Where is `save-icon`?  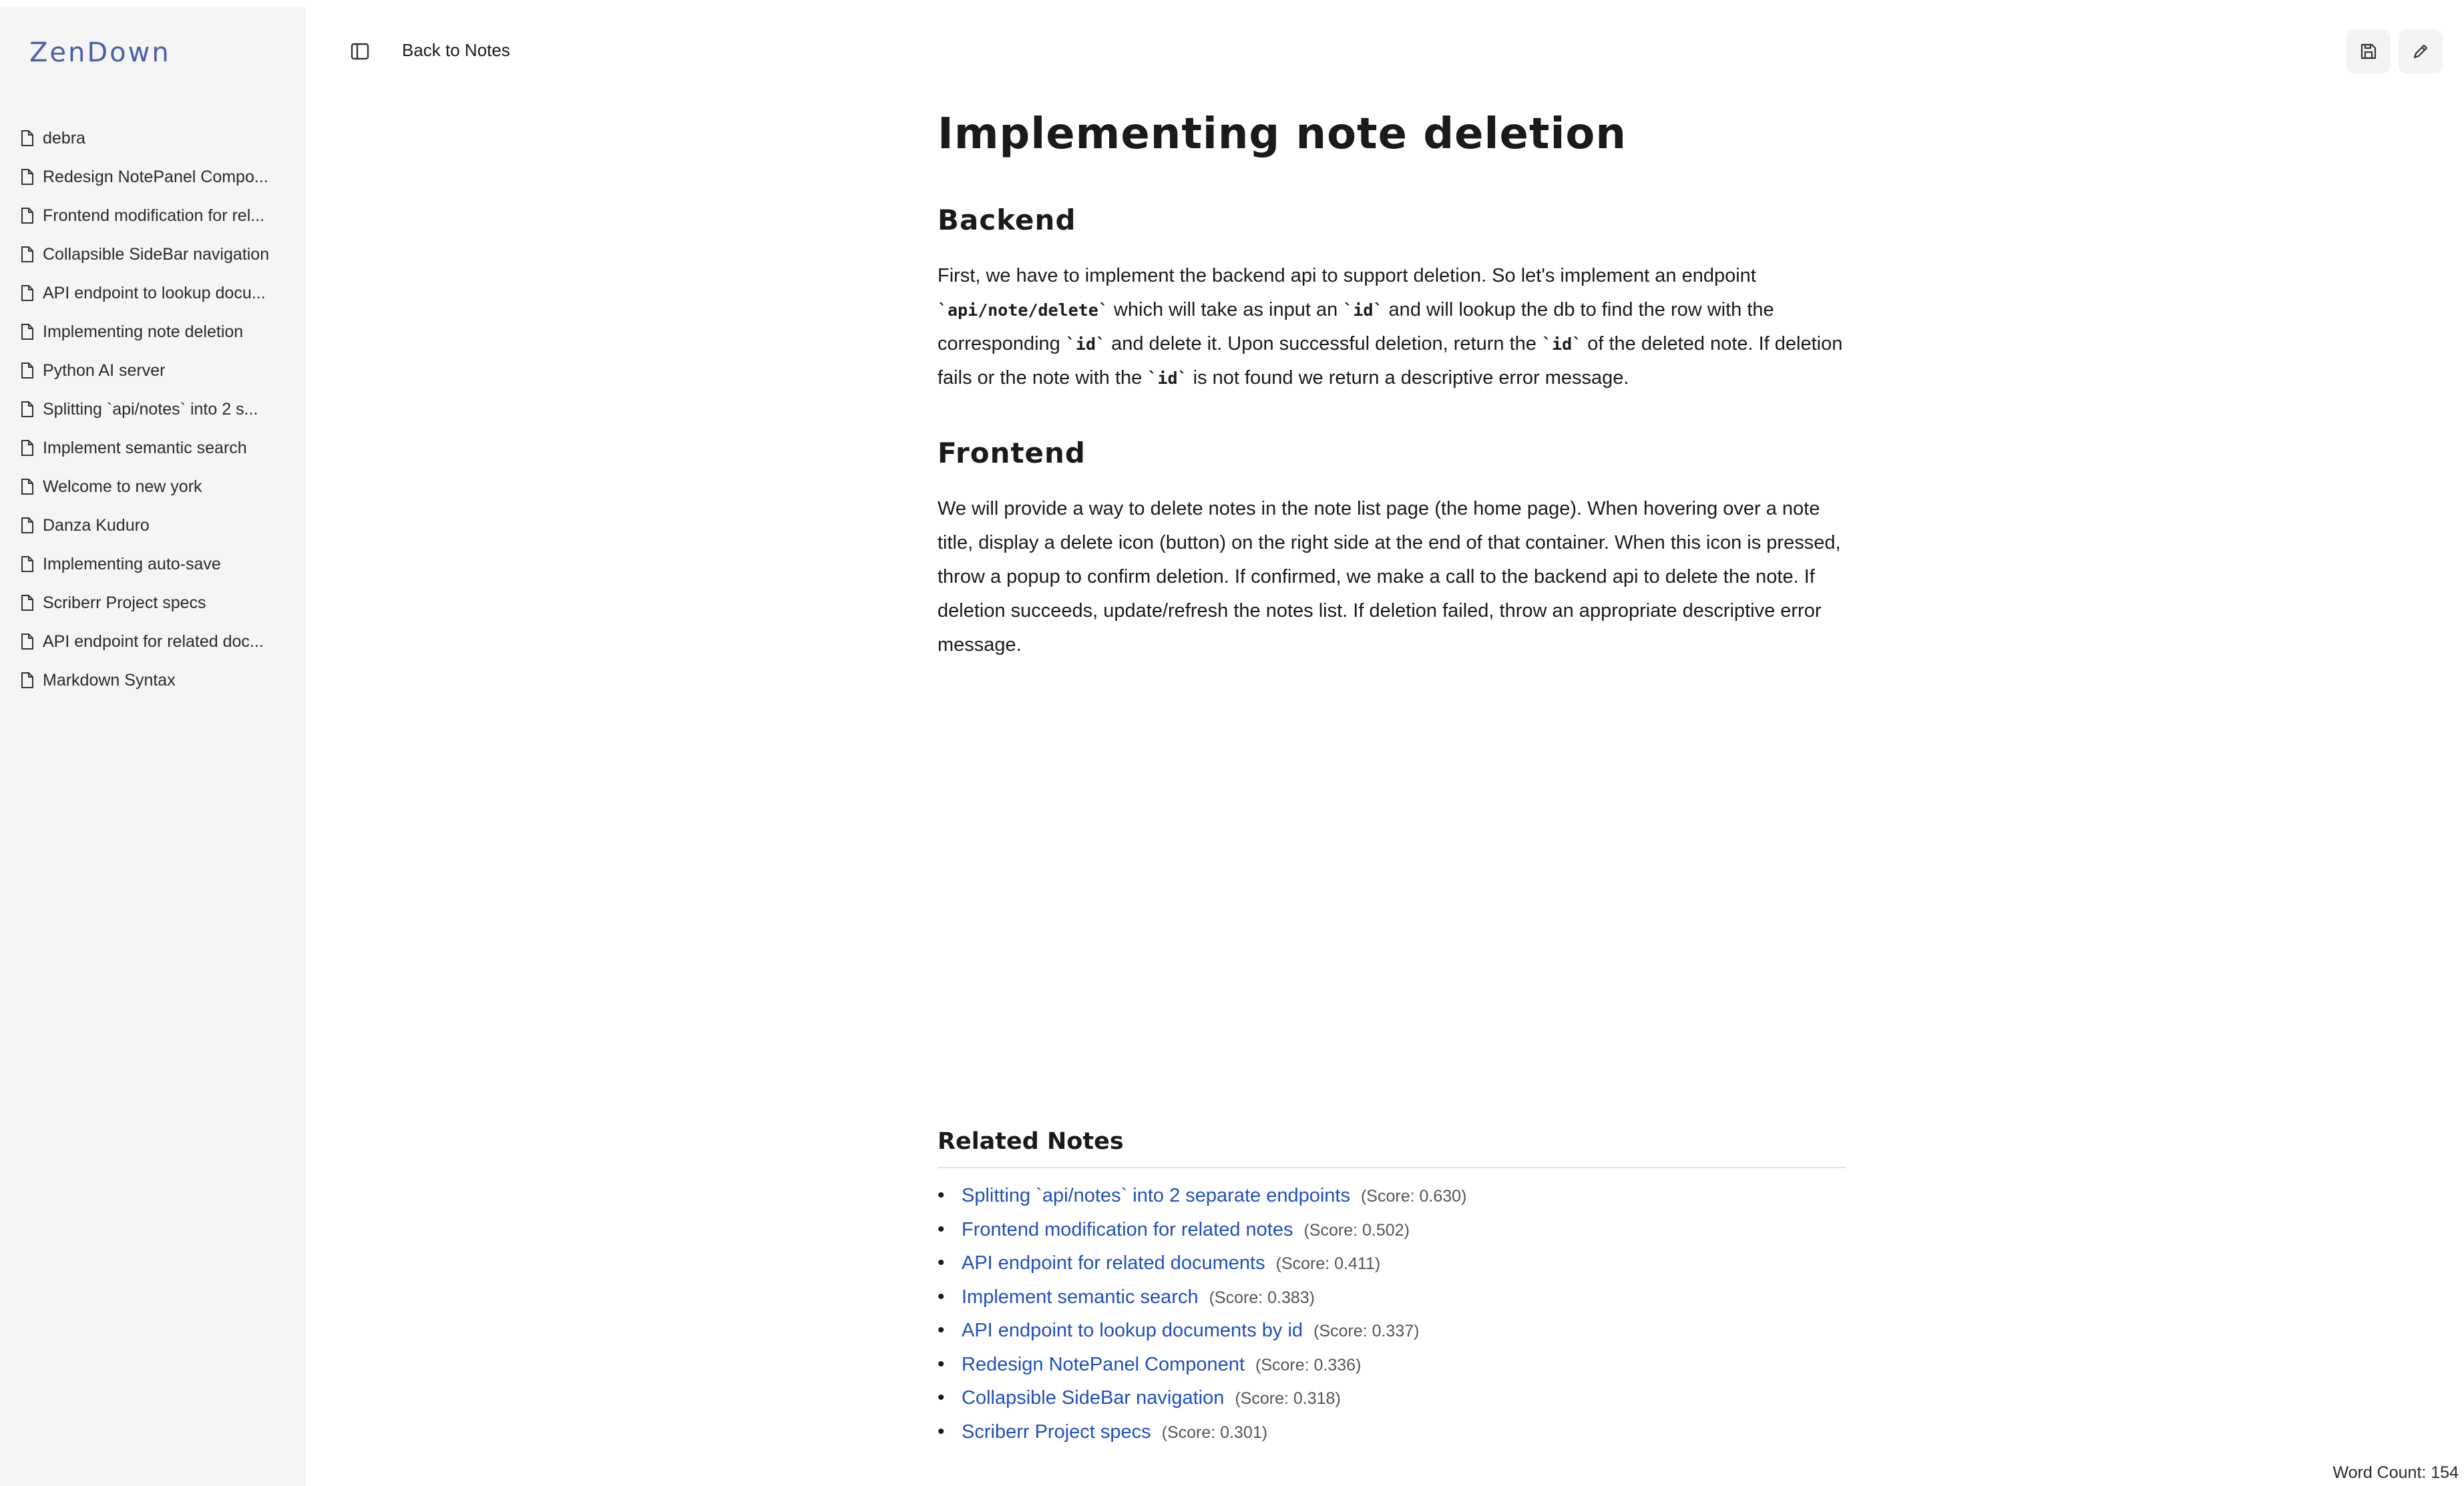 save-icon is located at coordinates (2369, 51).